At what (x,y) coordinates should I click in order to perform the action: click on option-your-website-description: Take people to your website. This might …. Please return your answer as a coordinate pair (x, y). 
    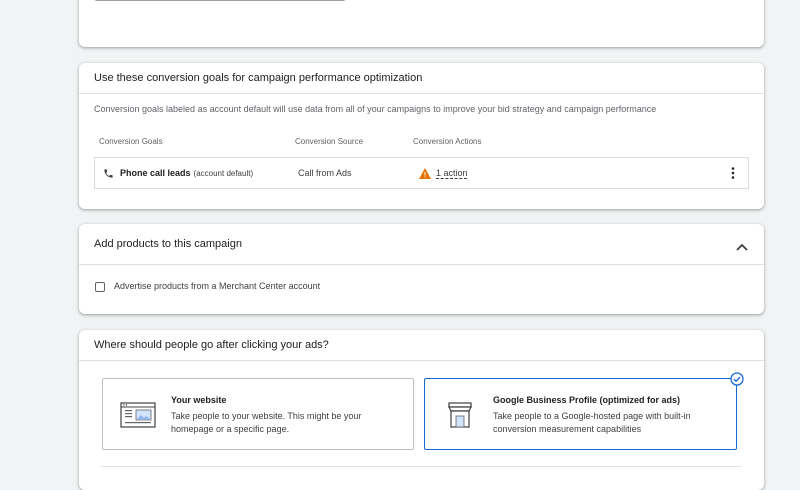
    Looking at the image, I should click on (266, 422).